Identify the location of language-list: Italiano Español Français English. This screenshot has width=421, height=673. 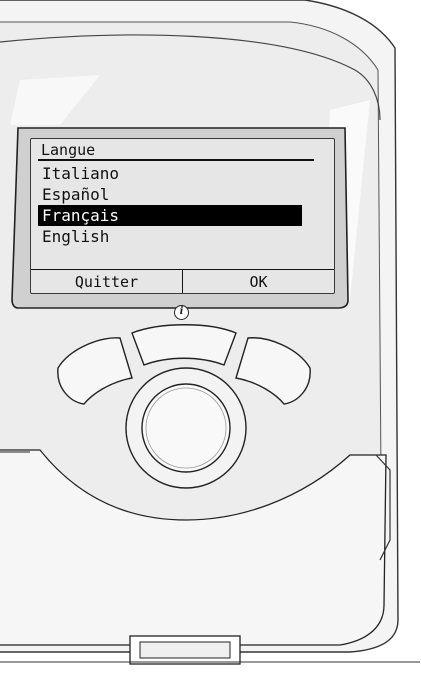
(170, 205).